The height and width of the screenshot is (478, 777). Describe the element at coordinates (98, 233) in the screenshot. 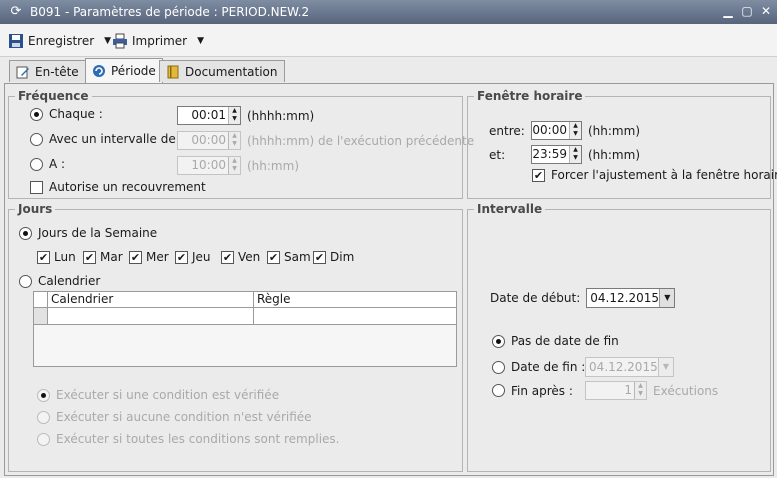

I see `semaine-label: Jours de la Semaine` at that location.